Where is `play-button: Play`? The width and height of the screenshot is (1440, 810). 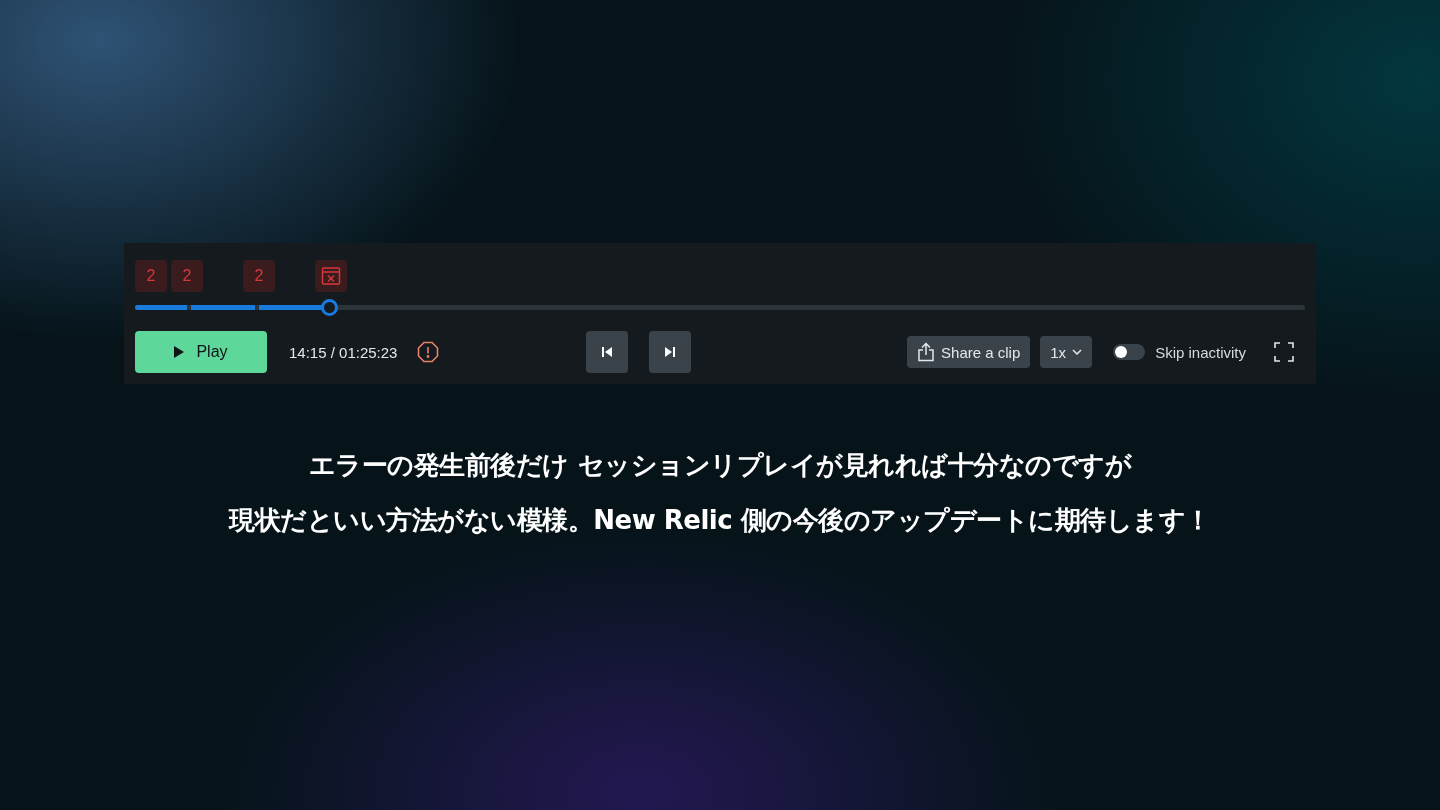 play-button: Play is located at coordinates (201, 352).